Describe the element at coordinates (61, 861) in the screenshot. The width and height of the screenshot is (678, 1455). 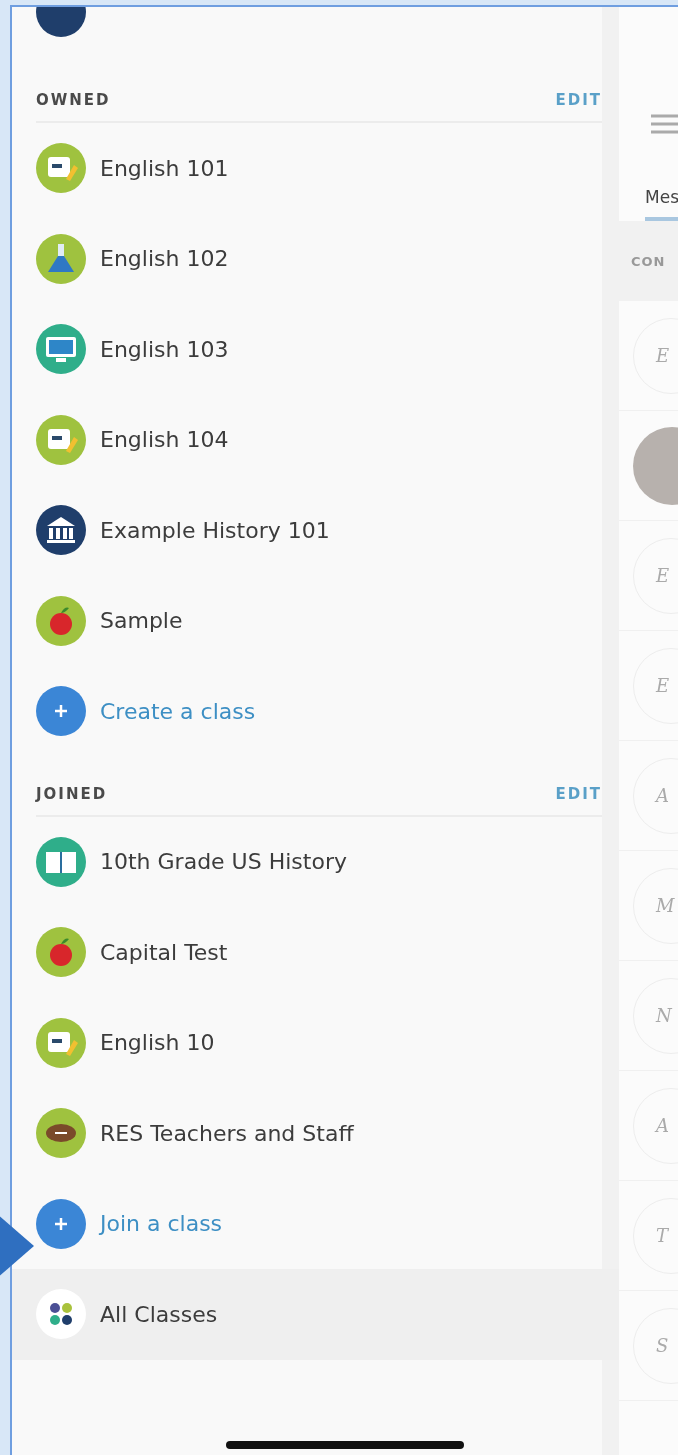
I see `book-class-icon` at that location.